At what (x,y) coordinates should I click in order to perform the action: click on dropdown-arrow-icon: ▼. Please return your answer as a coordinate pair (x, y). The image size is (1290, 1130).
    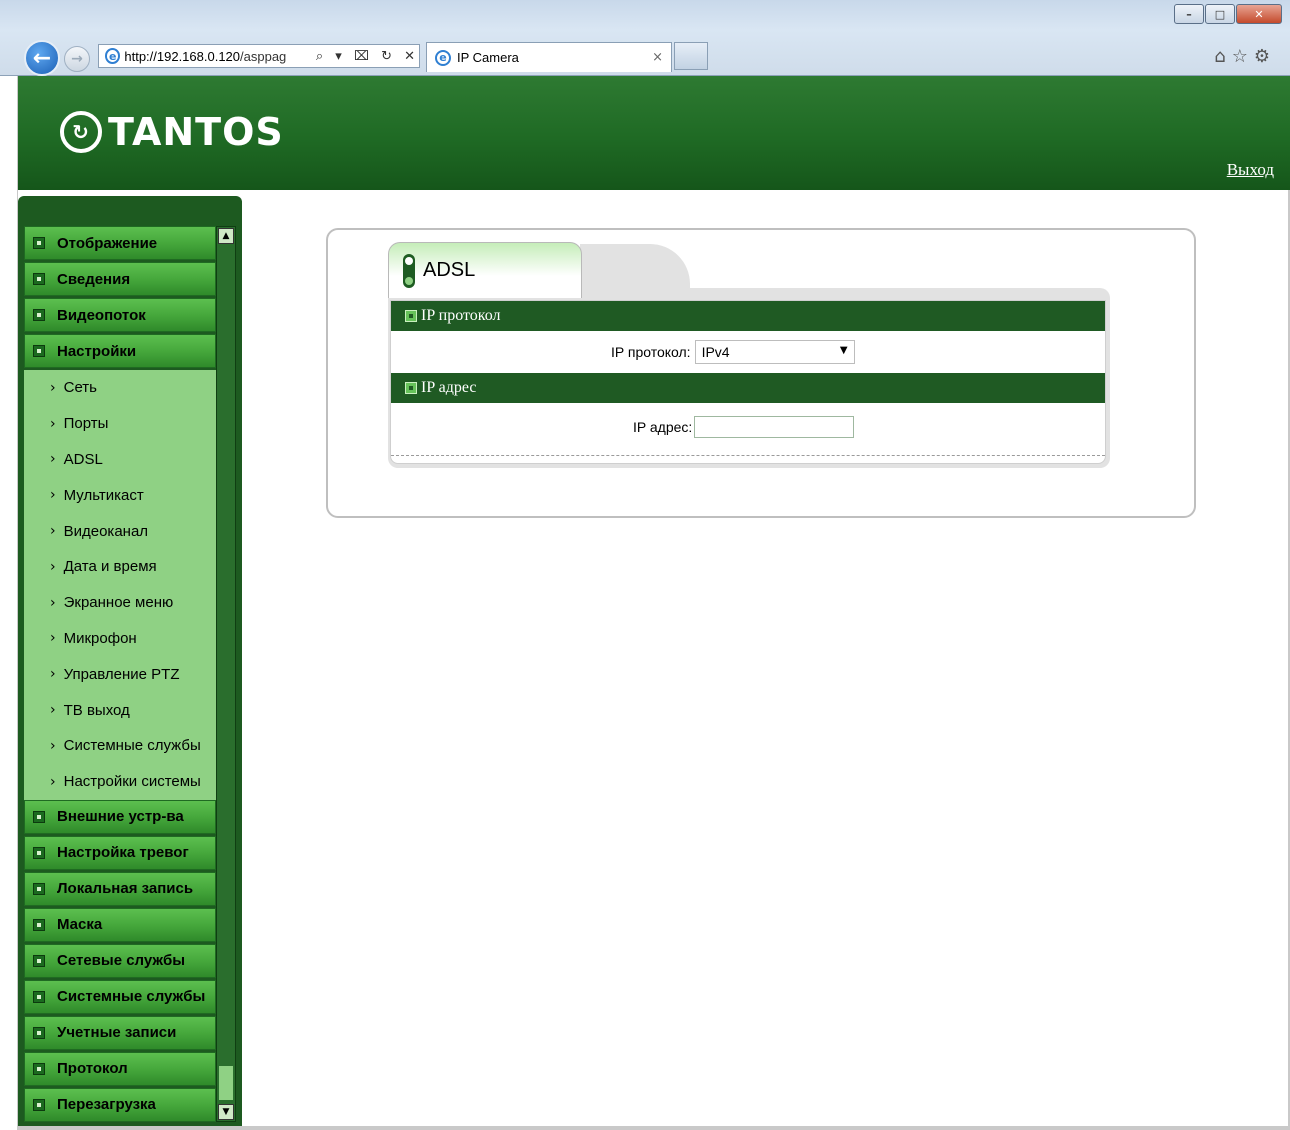
    Looking at the image, I should click on (843, 350).